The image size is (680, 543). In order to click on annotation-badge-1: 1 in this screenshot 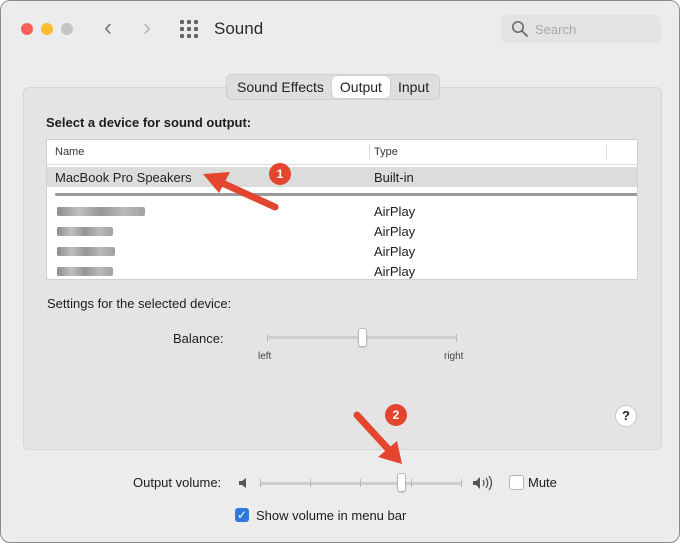, I will do `click(280, 174)`.